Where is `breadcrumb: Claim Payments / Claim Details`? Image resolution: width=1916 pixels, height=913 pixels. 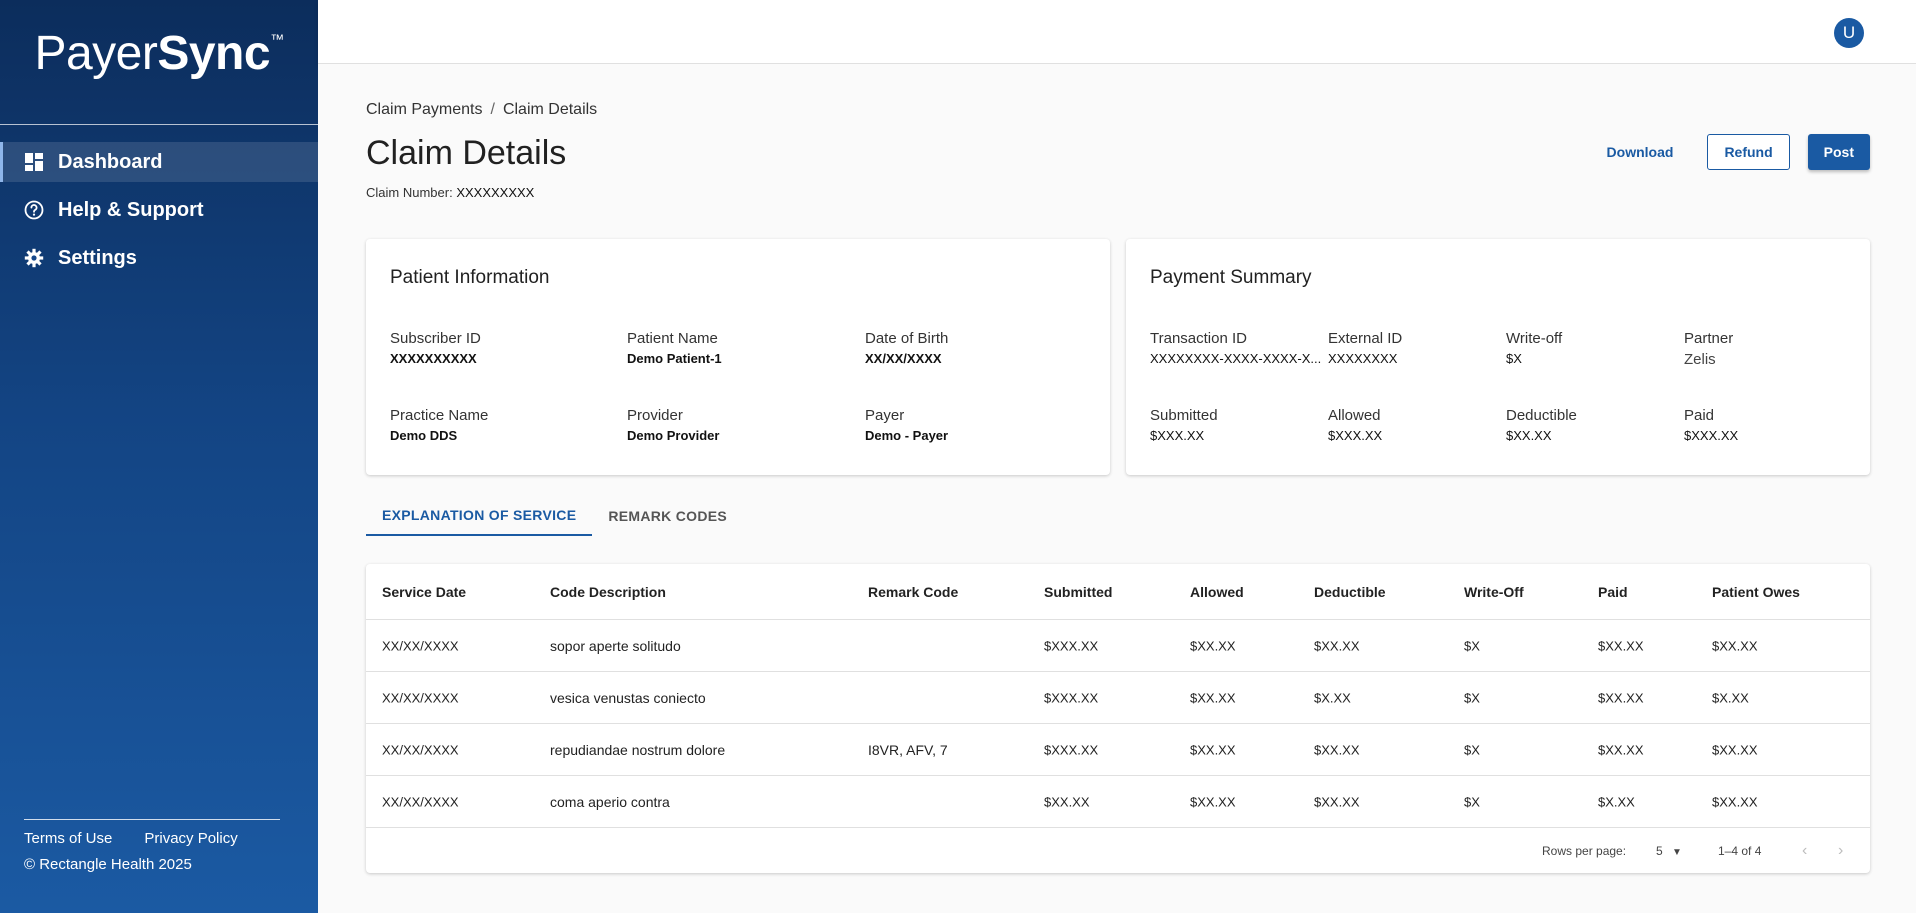 breadcrumb: Claim Payments / Claim Details is located at coordinates (481, 110).